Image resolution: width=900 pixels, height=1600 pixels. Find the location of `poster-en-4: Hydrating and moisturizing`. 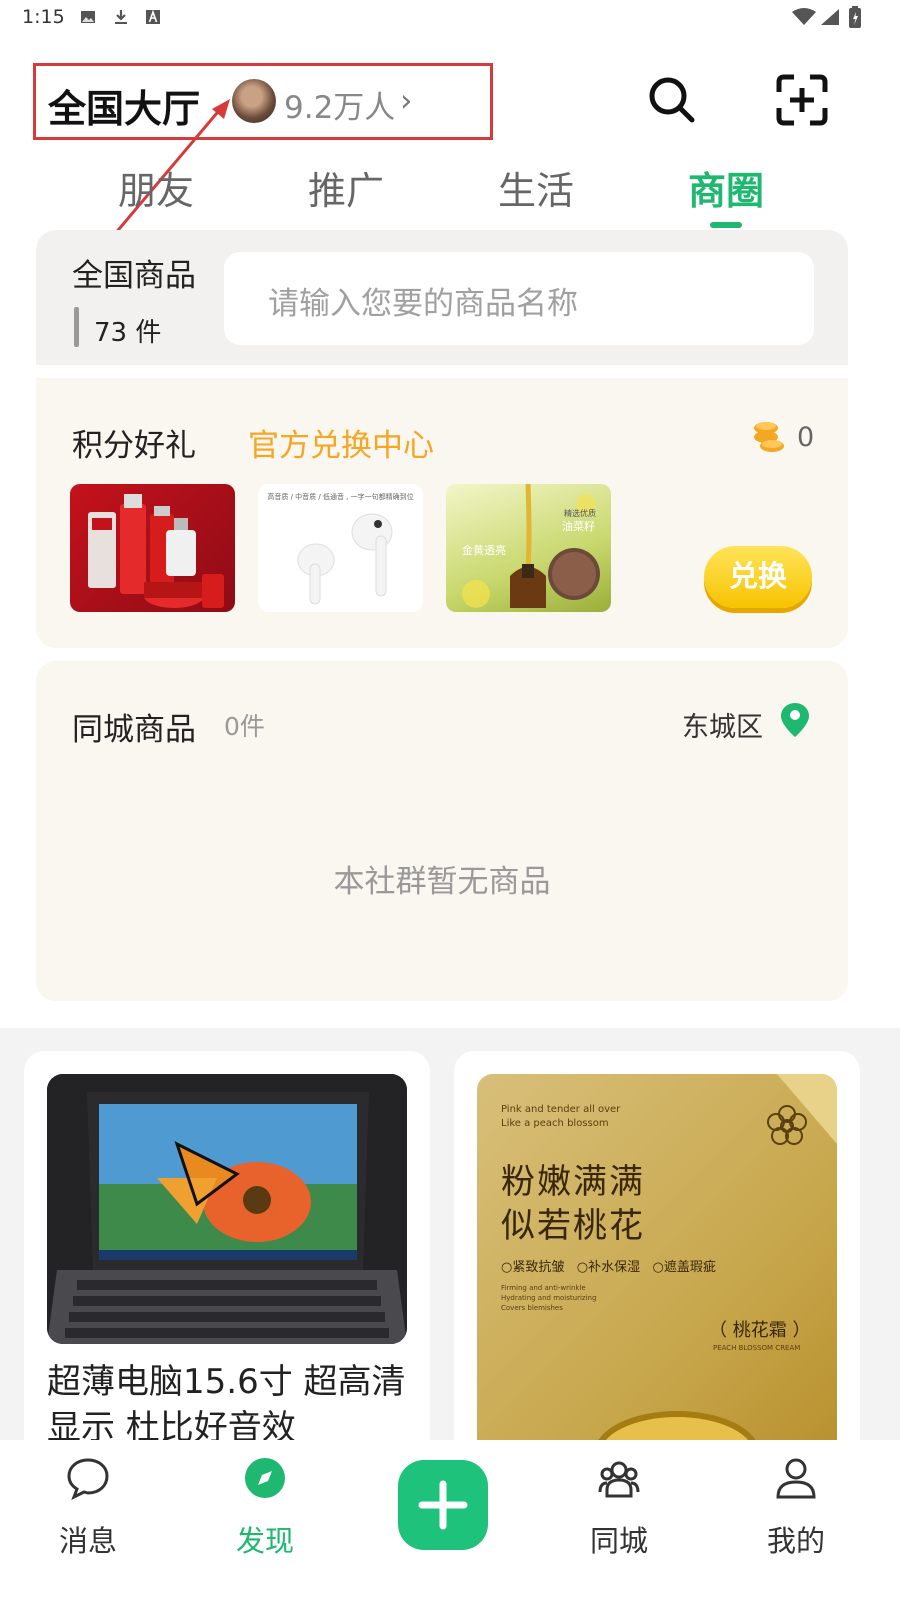

poster-en-4: Hydrating and moisturizing is located at coordinates (549, 1298).